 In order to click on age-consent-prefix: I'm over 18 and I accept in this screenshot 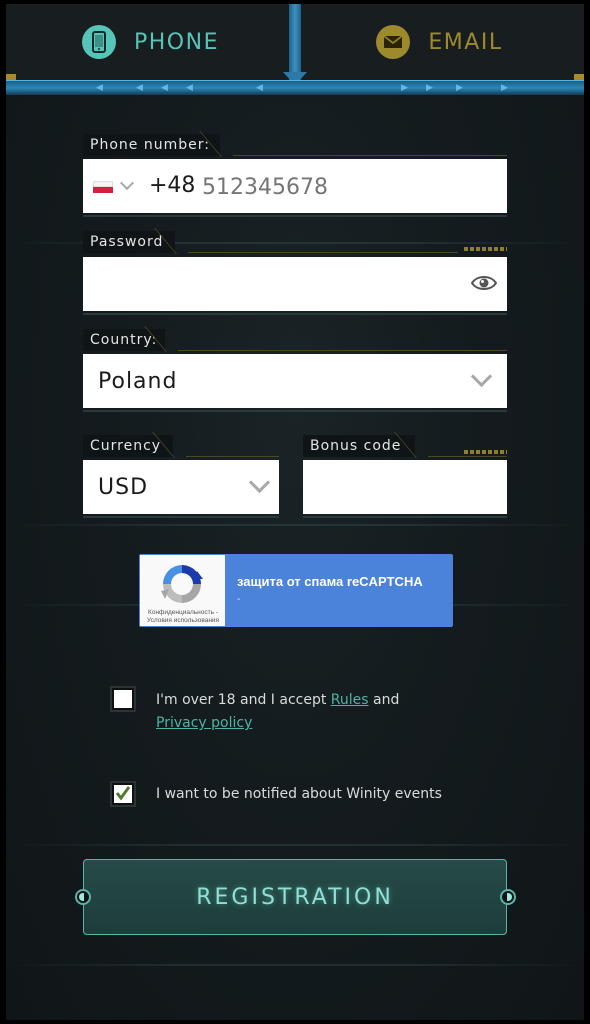, I will do `click(243, 700)`.